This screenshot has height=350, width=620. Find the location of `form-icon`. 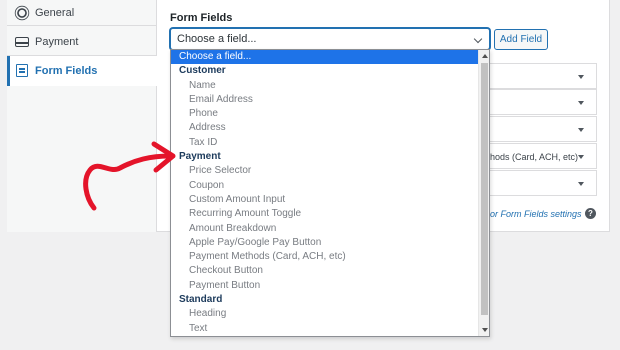

form-icon is located at coordinates (22, 71).